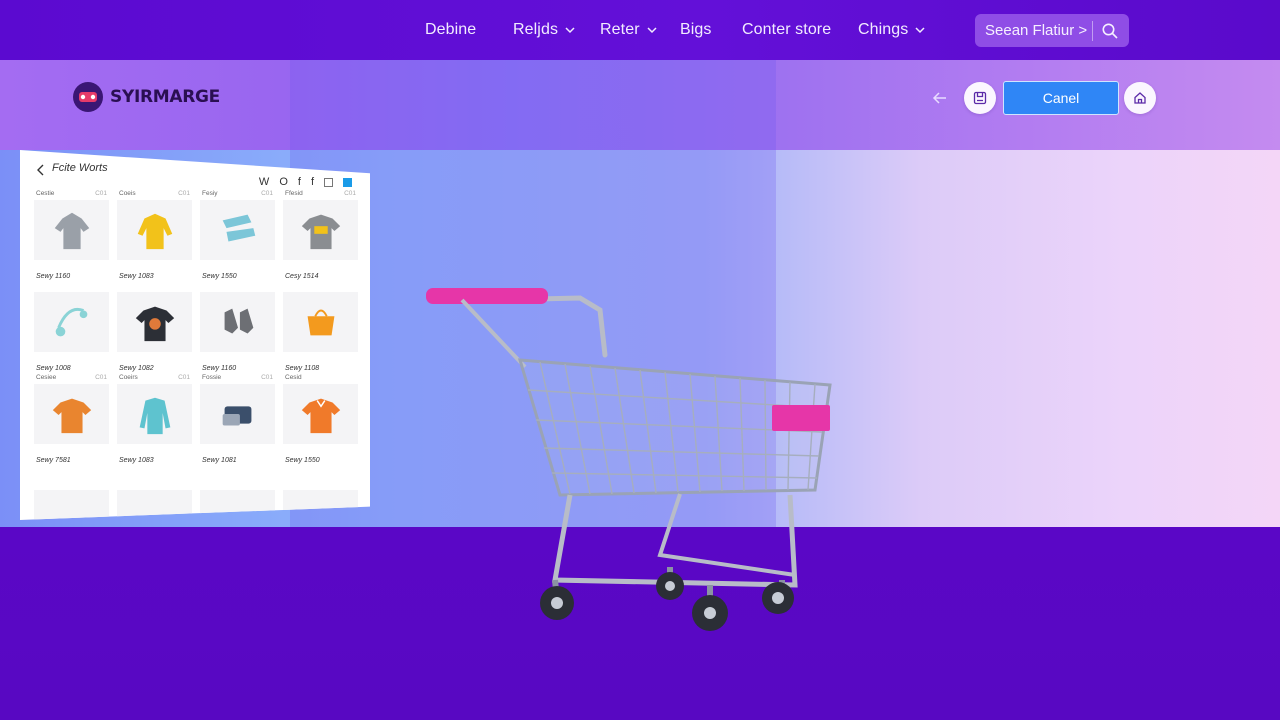  I want to click on tool-f: f, so click(299, 182).